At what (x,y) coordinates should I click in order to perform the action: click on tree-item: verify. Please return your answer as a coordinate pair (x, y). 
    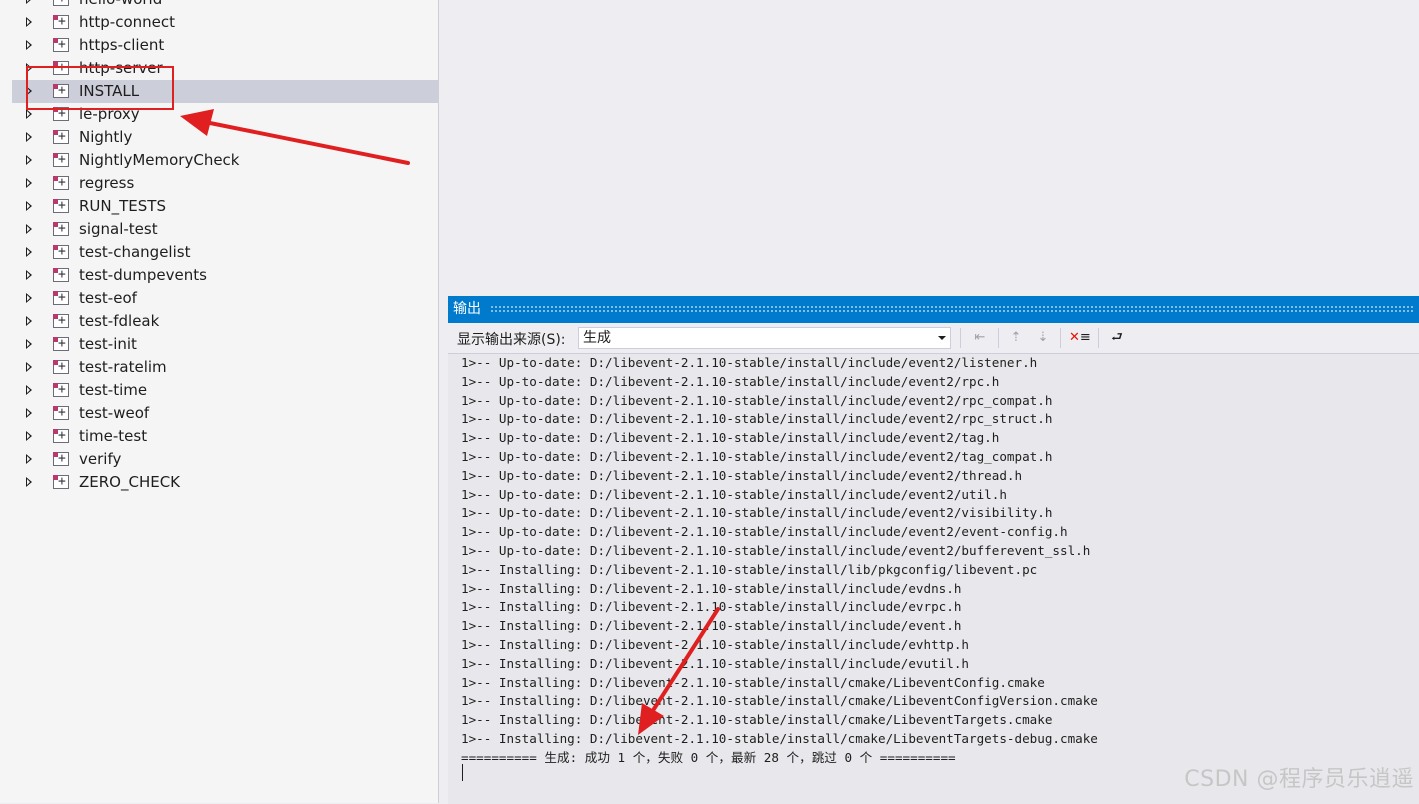
    Looking at the image, I should click on (219, 459).